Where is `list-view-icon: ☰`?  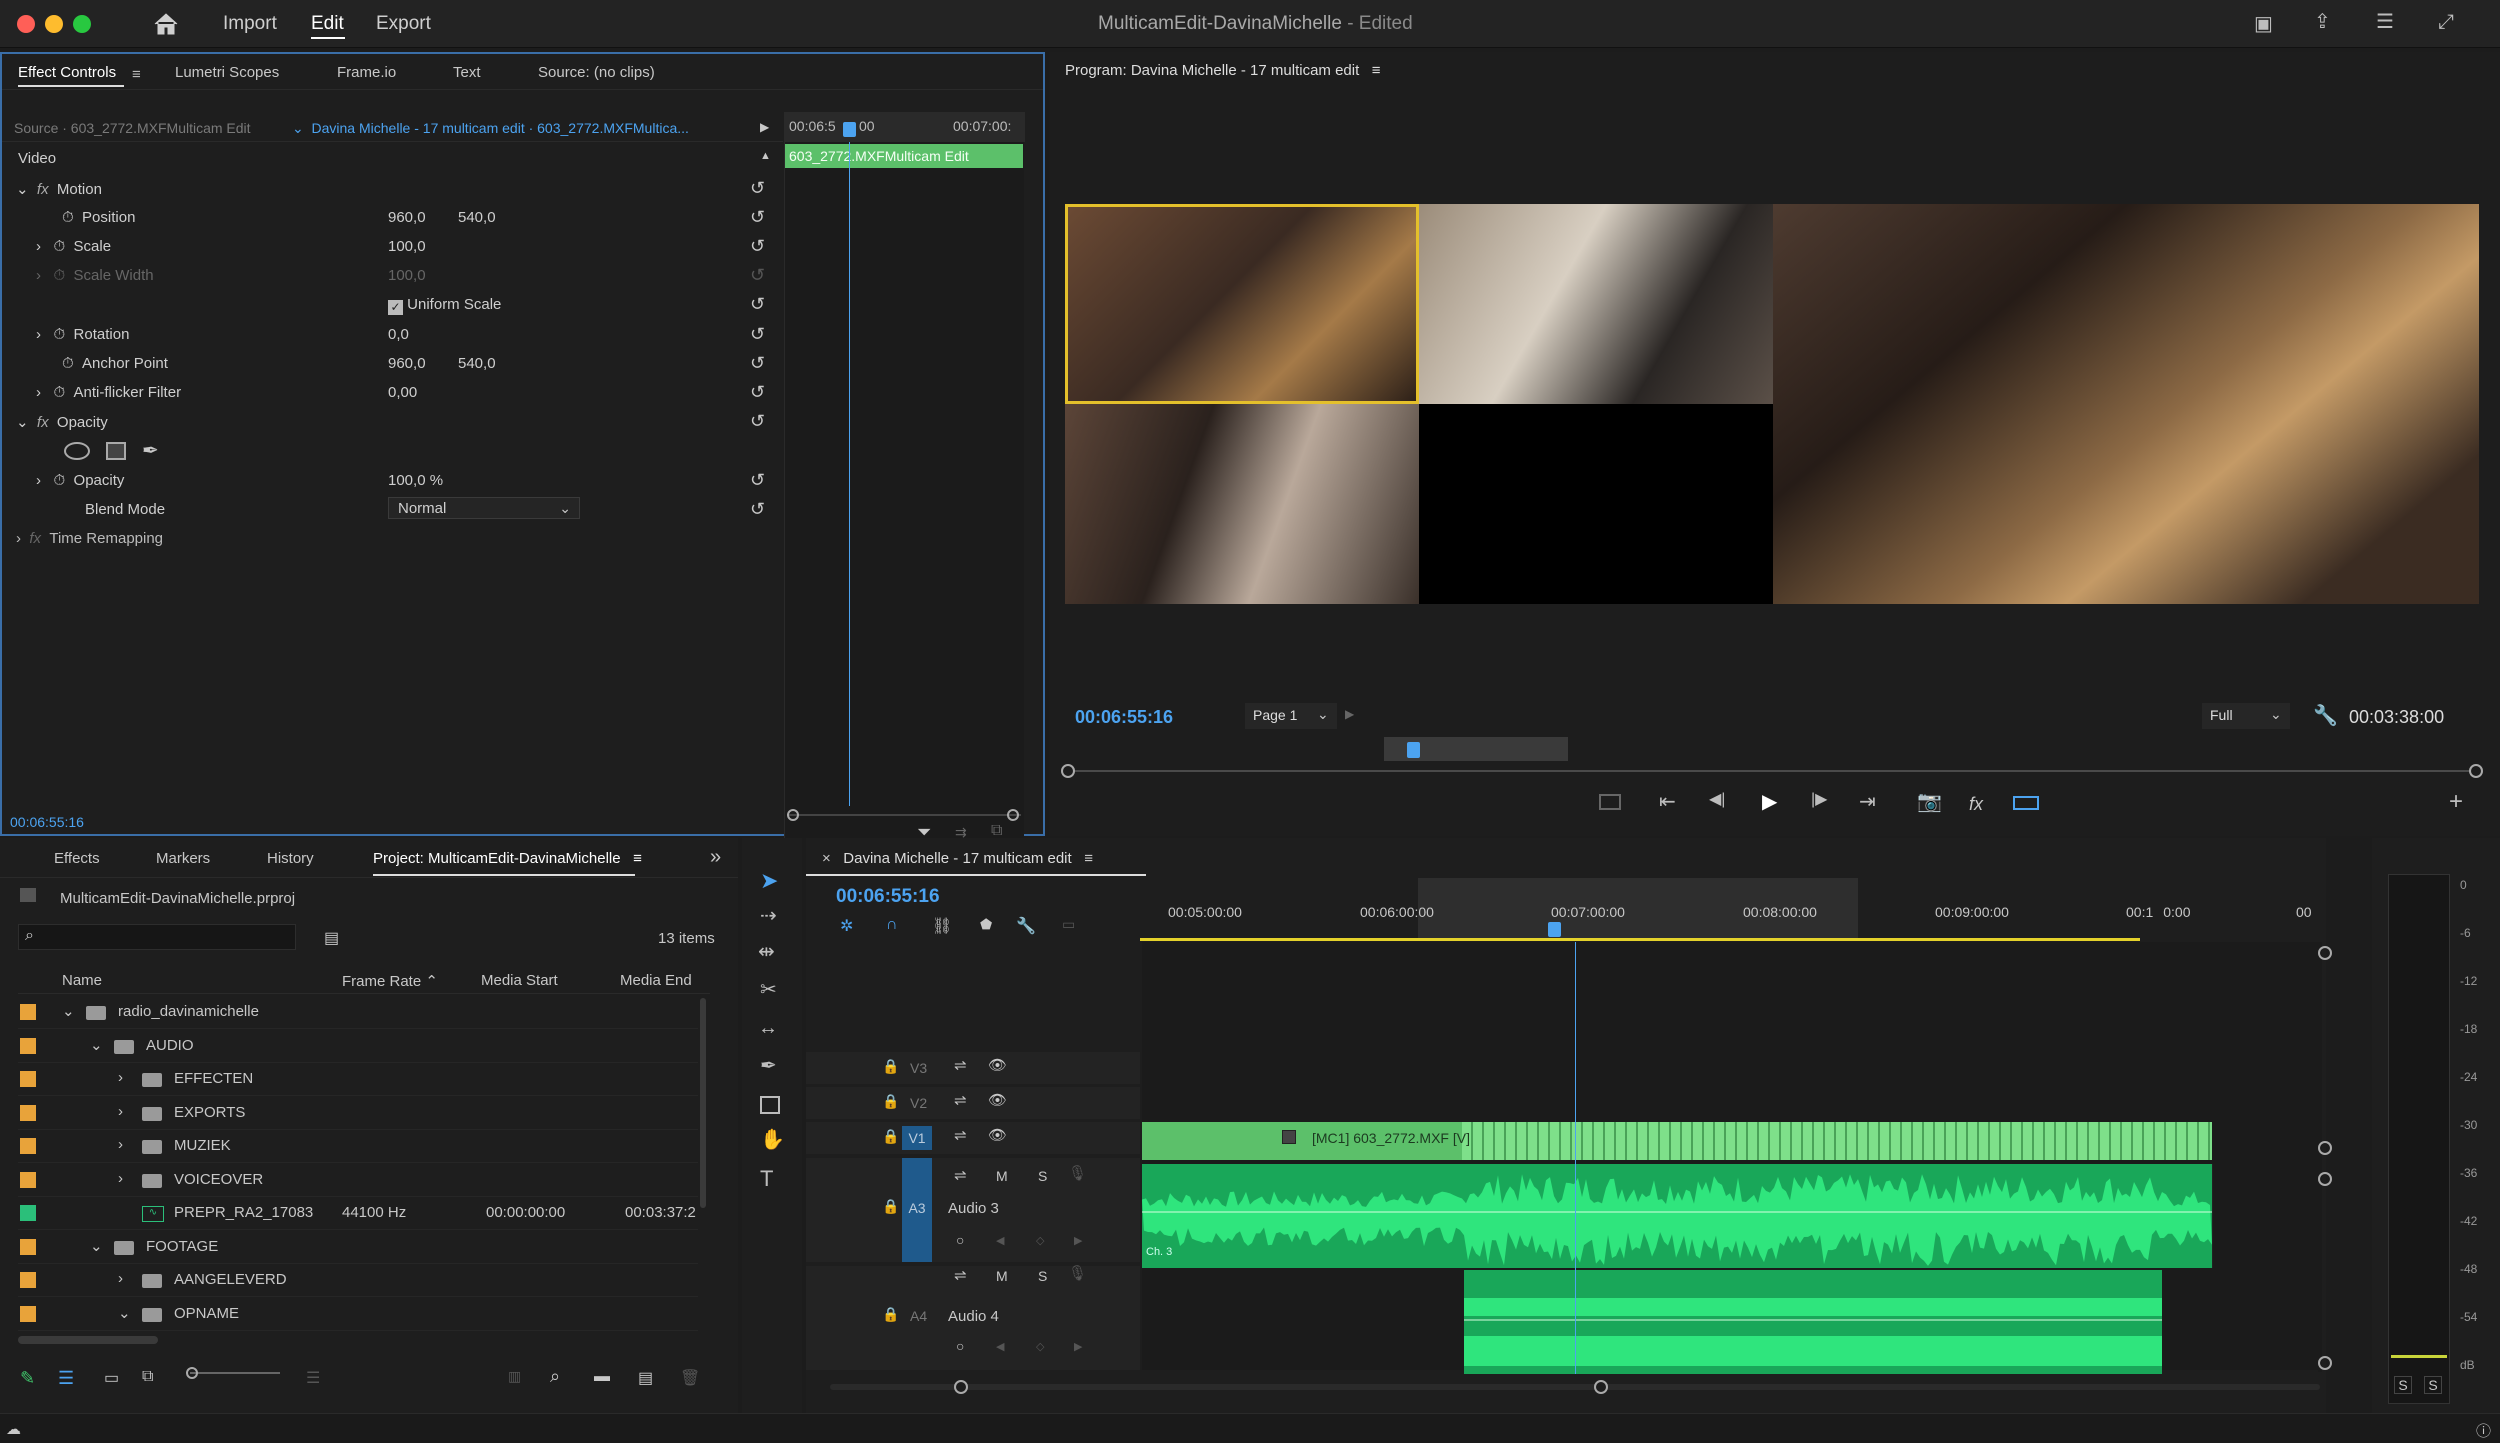
list-view-icon: ☰ is located at coordinates (66, 1378).